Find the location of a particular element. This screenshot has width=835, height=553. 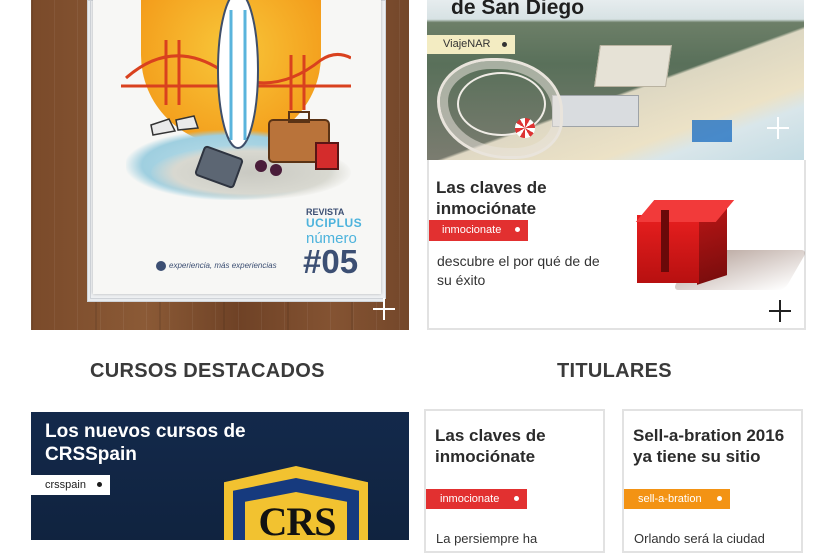

titular-tag: inmocionate is located at coordinates (477, 499).